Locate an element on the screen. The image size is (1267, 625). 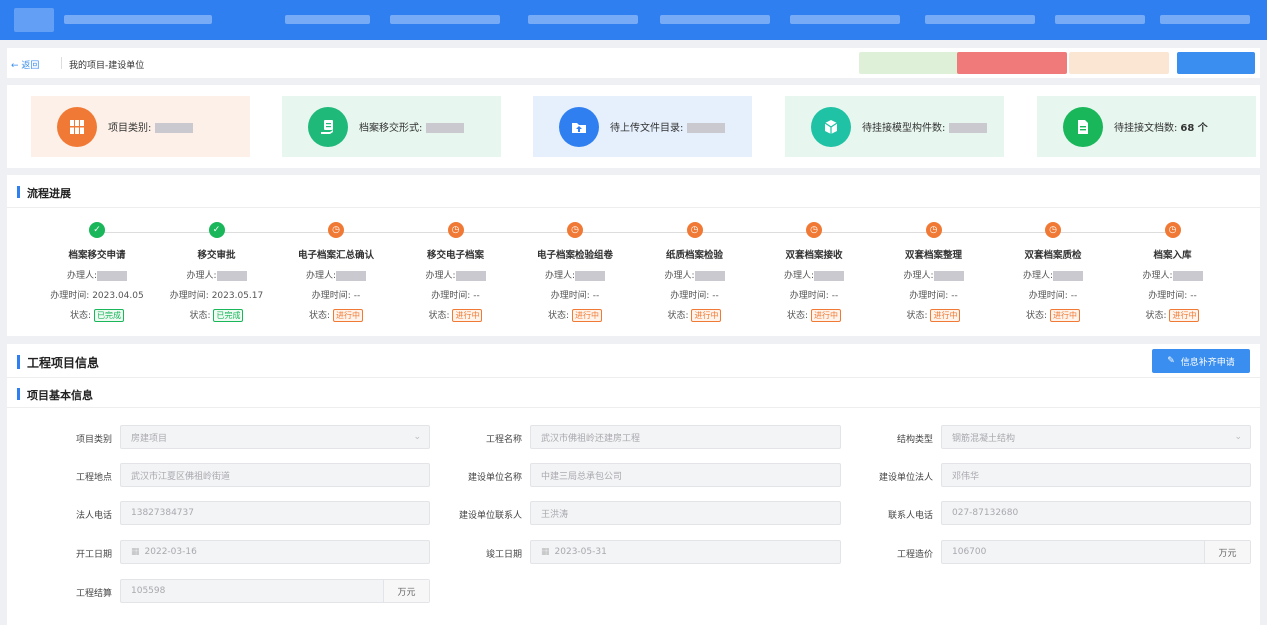
stat-label: 待挂接模型构件数: is located at coordinates (904, 128).